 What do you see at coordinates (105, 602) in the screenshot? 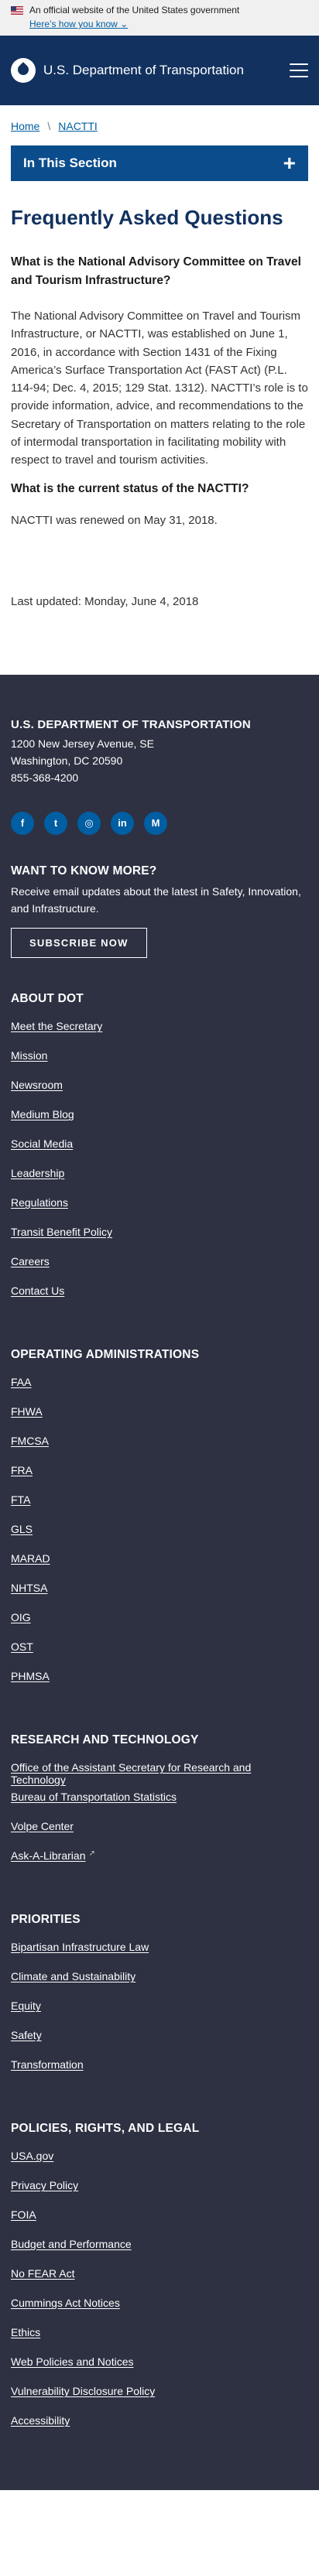
I see `last-updated: Last updated: Monday, June 4, 2018` at bounding box center [105, 602].